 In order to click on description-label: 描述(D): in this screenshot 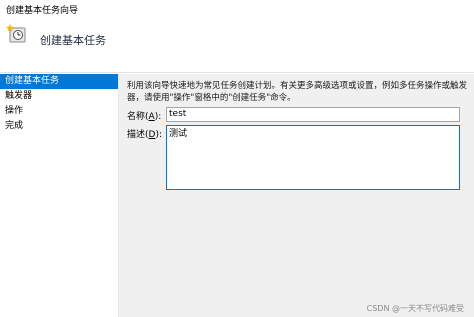, I will do `click(144, 135)`.